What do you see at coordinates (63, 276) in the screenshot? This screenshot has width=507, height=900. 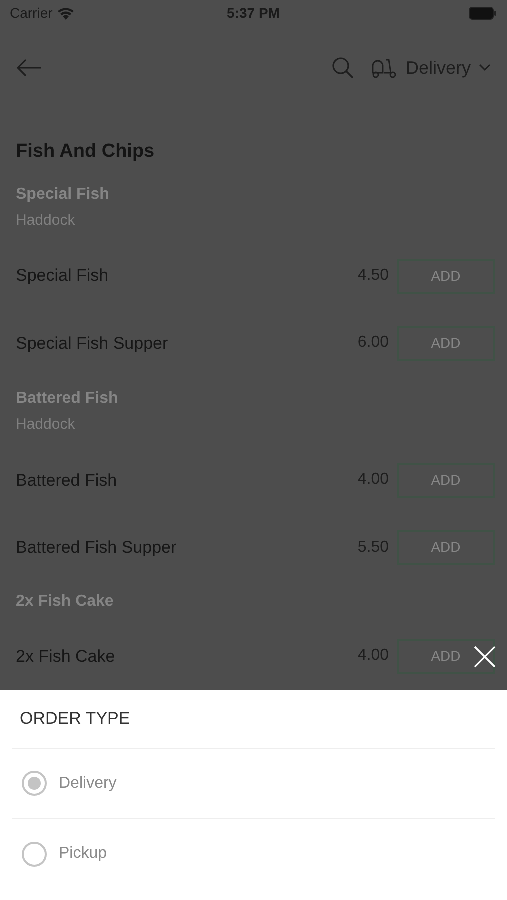 I see `item-name: Special Fish` at bounding box center [63, 276].